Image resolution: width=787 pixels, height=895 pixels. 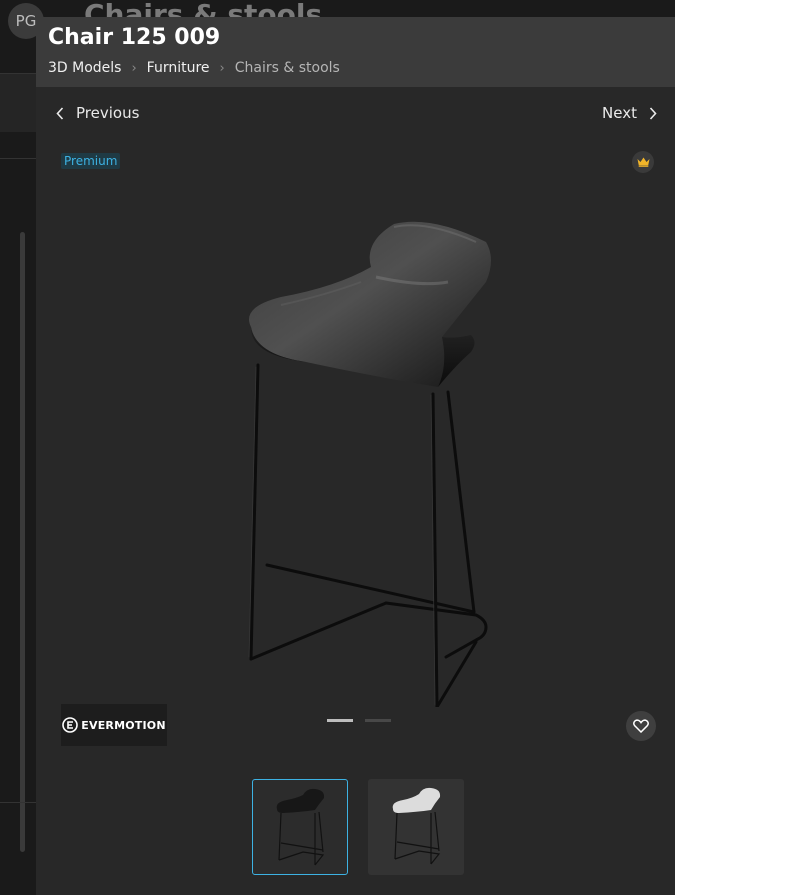 What do you see at coordinates (123, 725) in the screenshot?
I see `brand-name: EVERMOTION` at bounding box center [123, 725].